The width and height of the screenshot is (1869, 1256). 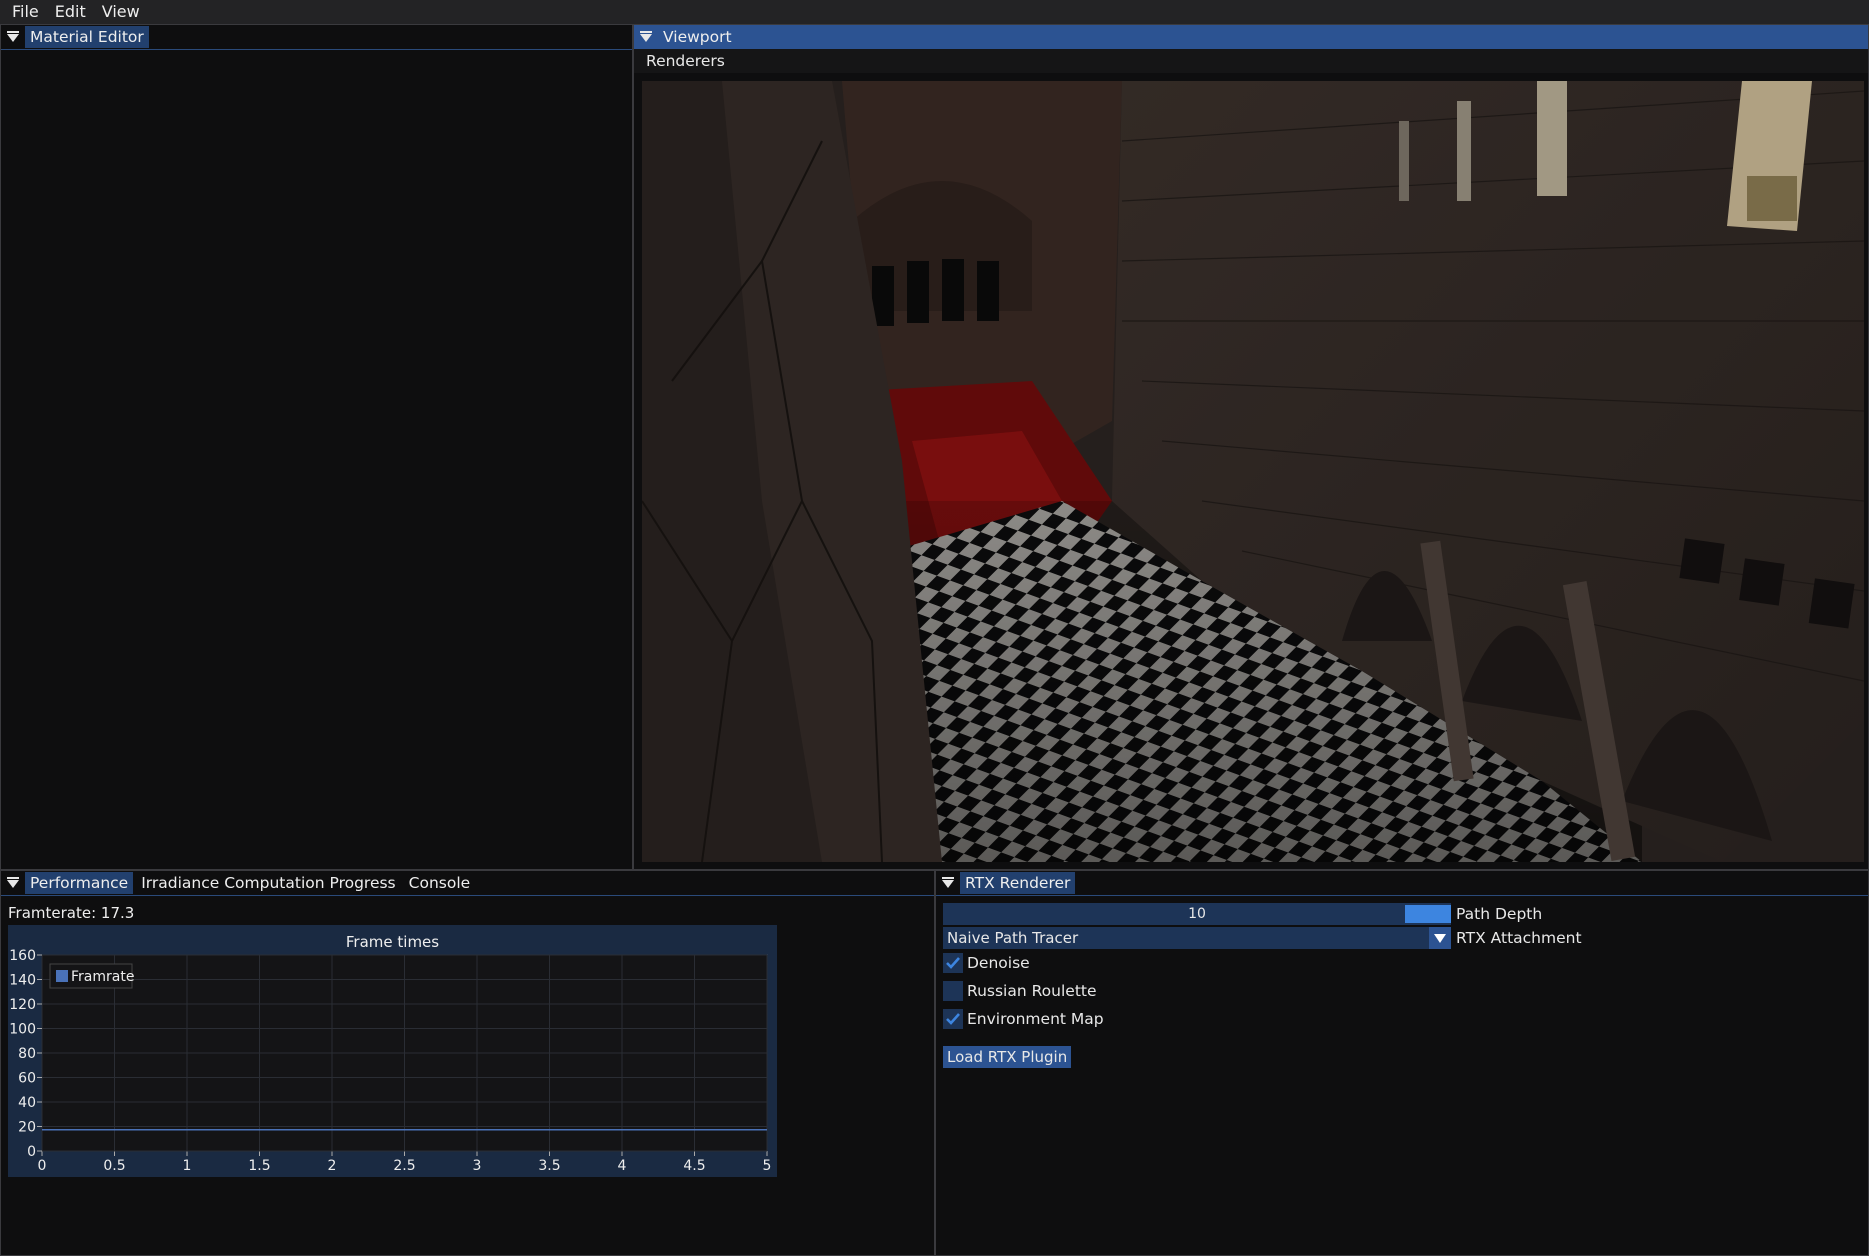 What do you see at coordinates (42, 1166) in the screenshot?
I see `x-tick-label: 0` at bounding box center [42, 1166].